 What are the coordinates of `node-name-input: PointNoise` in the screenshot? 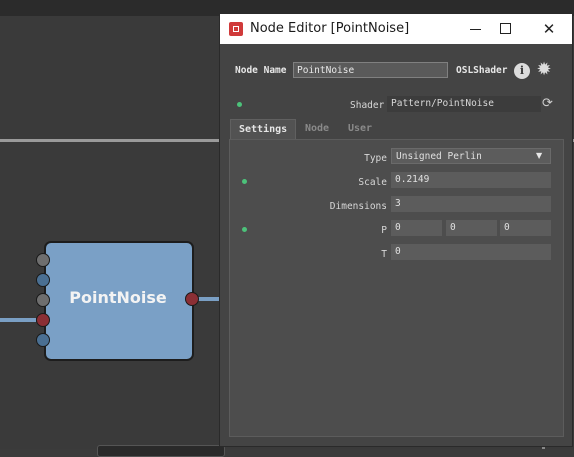 It's located at (370, 70).